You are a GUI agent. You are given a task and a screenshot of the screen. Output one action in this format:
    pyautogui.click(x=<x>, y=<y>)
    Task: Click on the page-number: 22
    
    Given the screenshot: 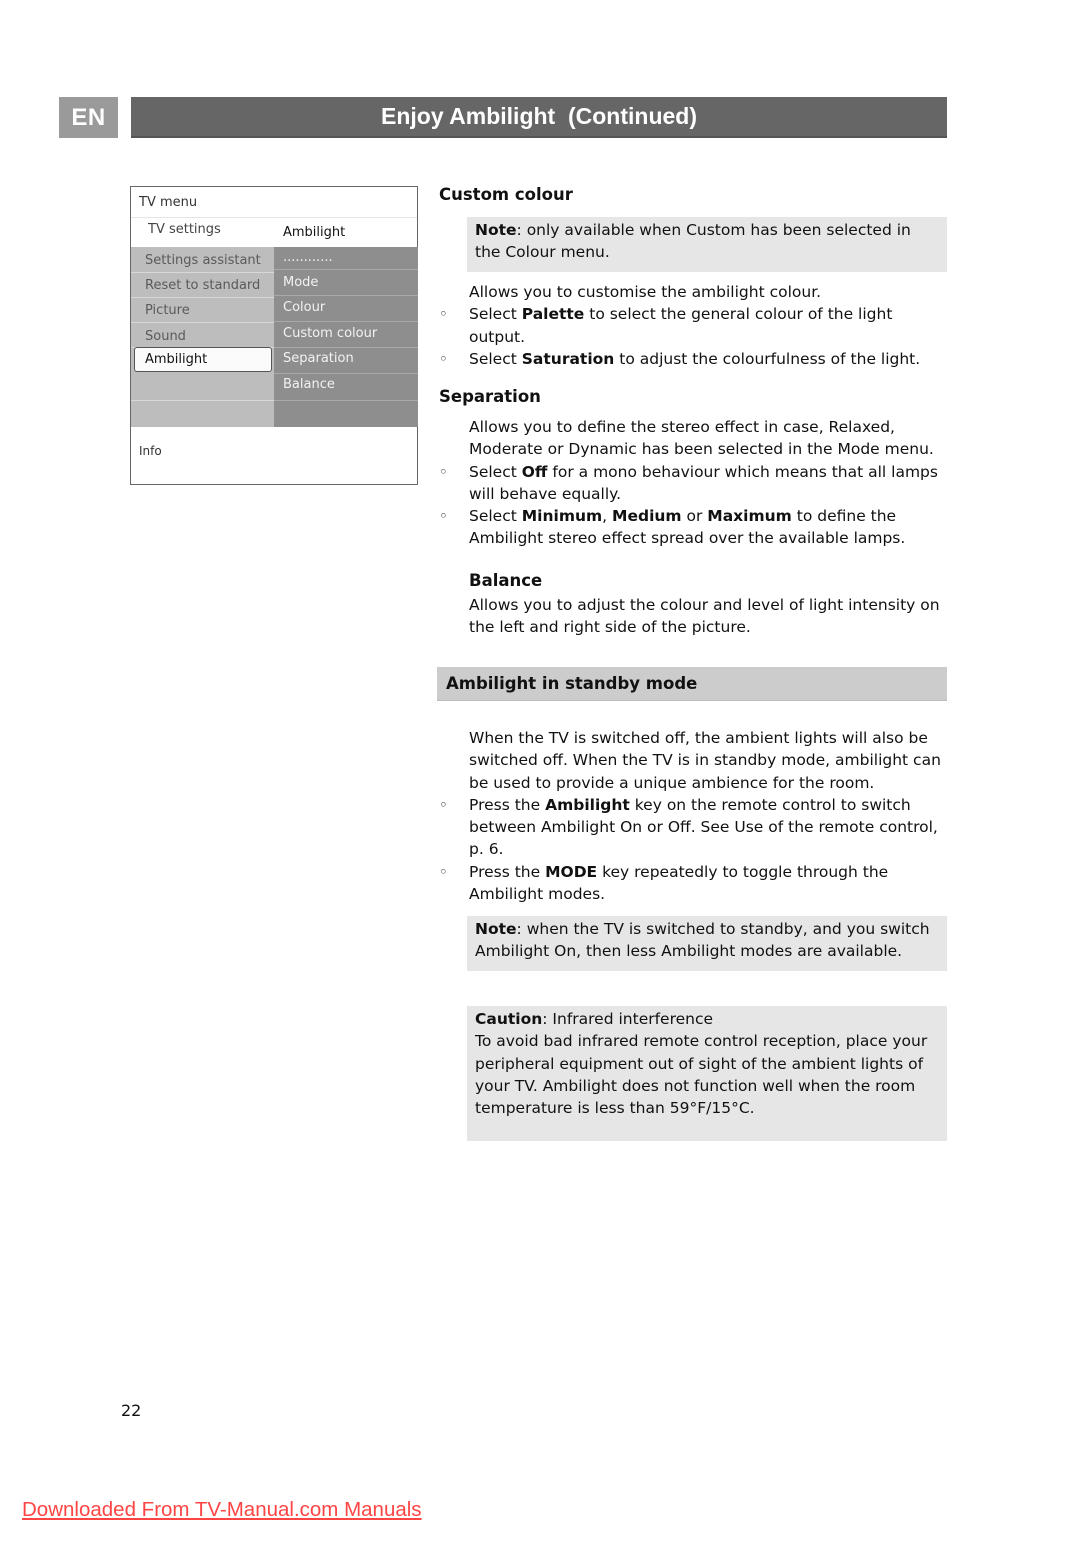 What is the action you would take?
    pyautogui.click(x=131, y=1410)
    